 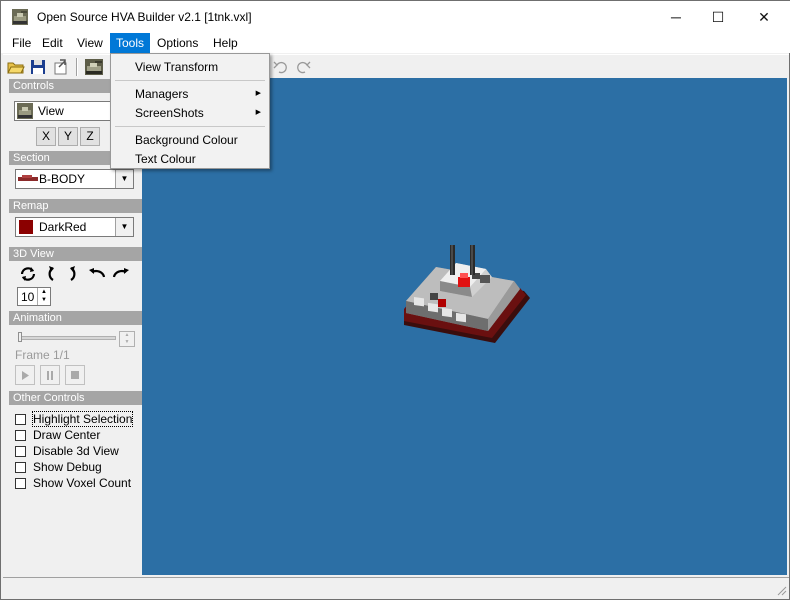 What do you see at coordinates (51, 274) in the screenshot?
I see `rotate-left-icon` at bounding box center [51, 274].